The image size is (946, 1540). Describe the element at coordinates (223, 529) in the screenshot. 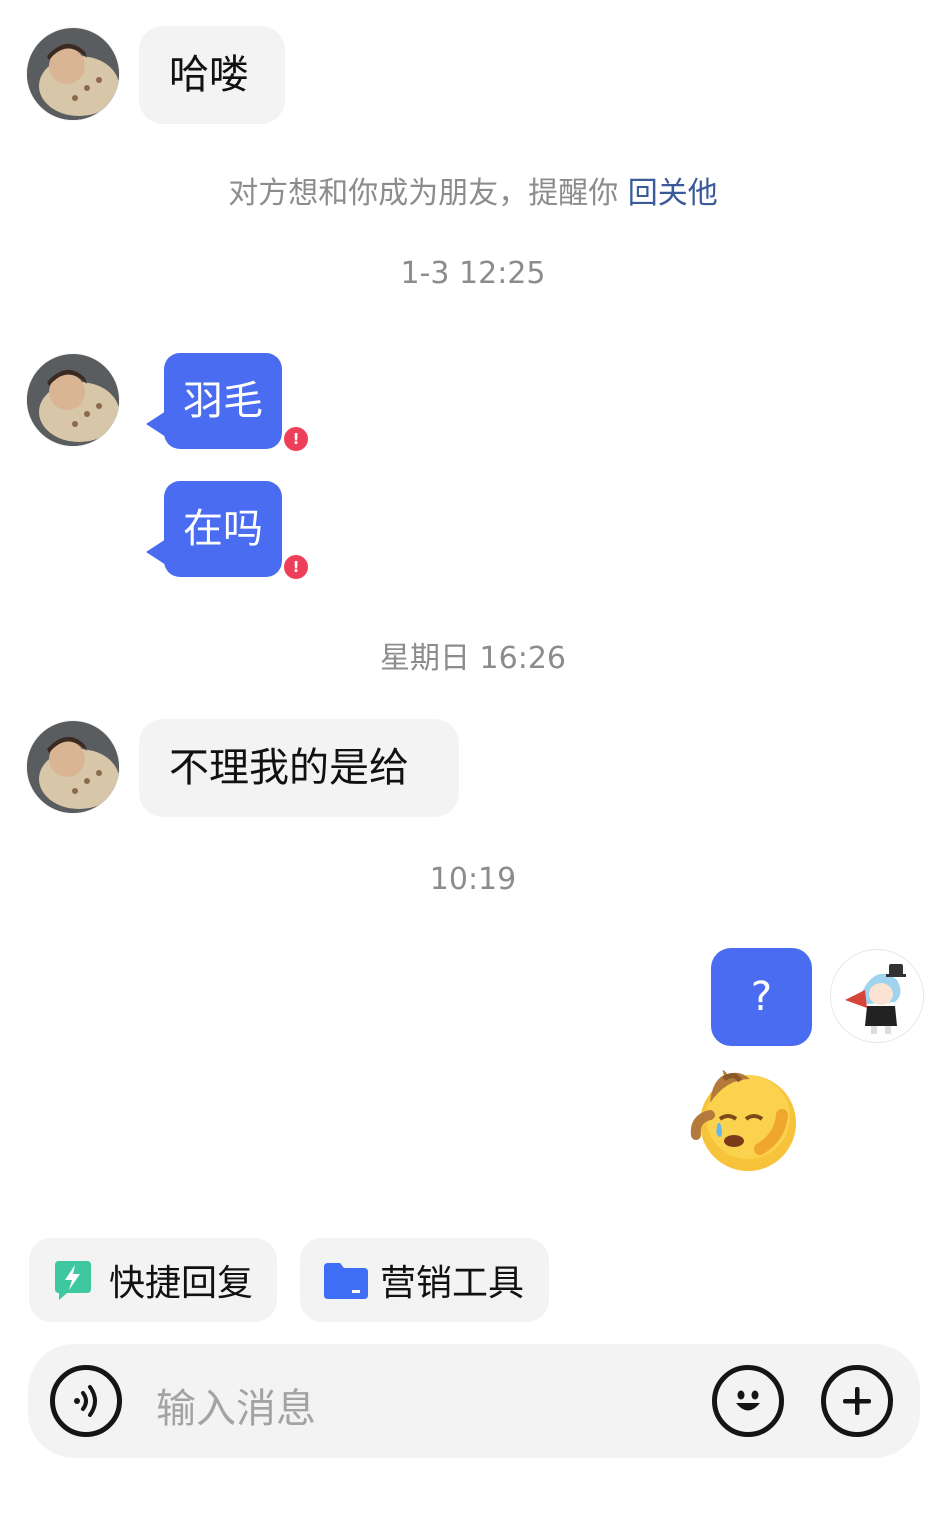

I see `message-text: 在吗` at that location.